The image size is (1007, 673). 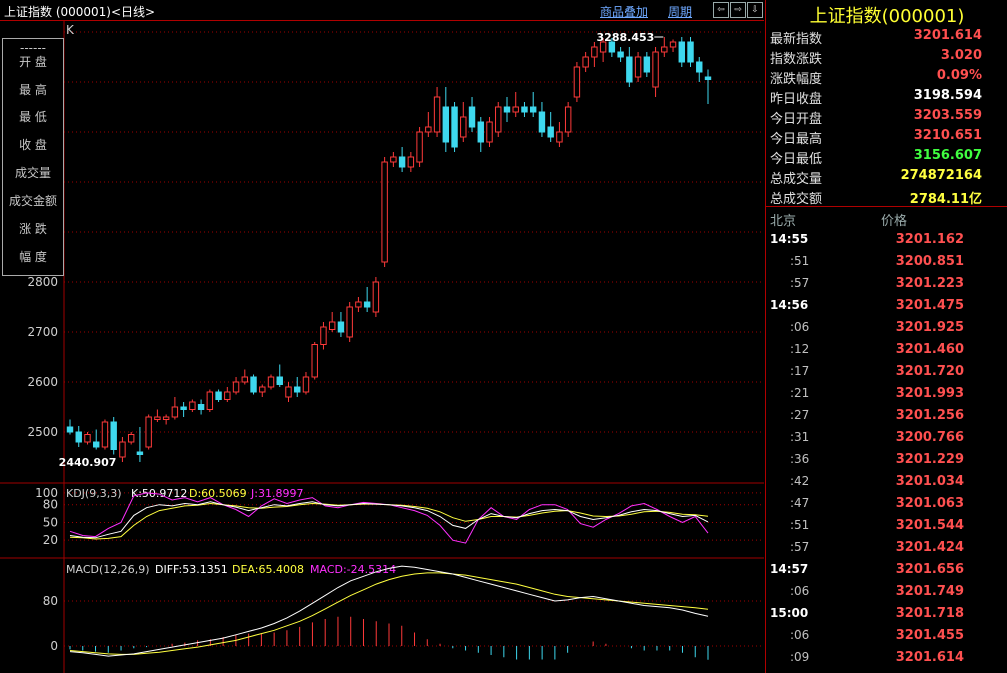 What do you see at coordinates (961, 55) in the screenshot?
I see `quote-row-value: 3.020` at bounding box center [961, 55].